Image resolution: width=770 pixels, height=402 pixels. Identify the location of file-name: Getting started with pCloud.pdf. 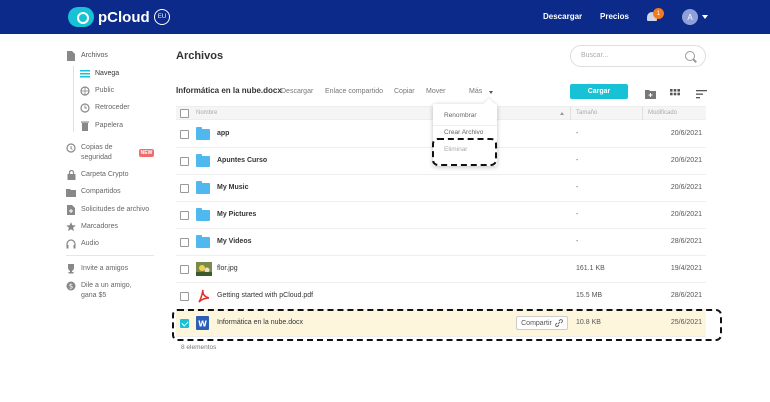
(265, 295).